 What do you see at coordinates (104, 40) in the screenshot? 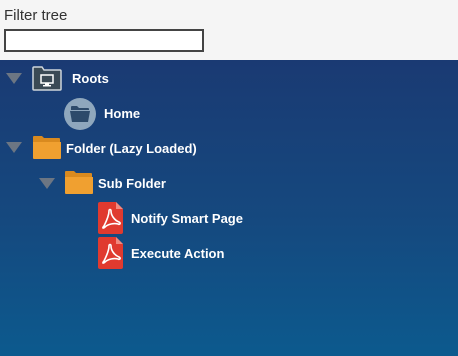
I see `filter-input` at bounding box center [104, 40].